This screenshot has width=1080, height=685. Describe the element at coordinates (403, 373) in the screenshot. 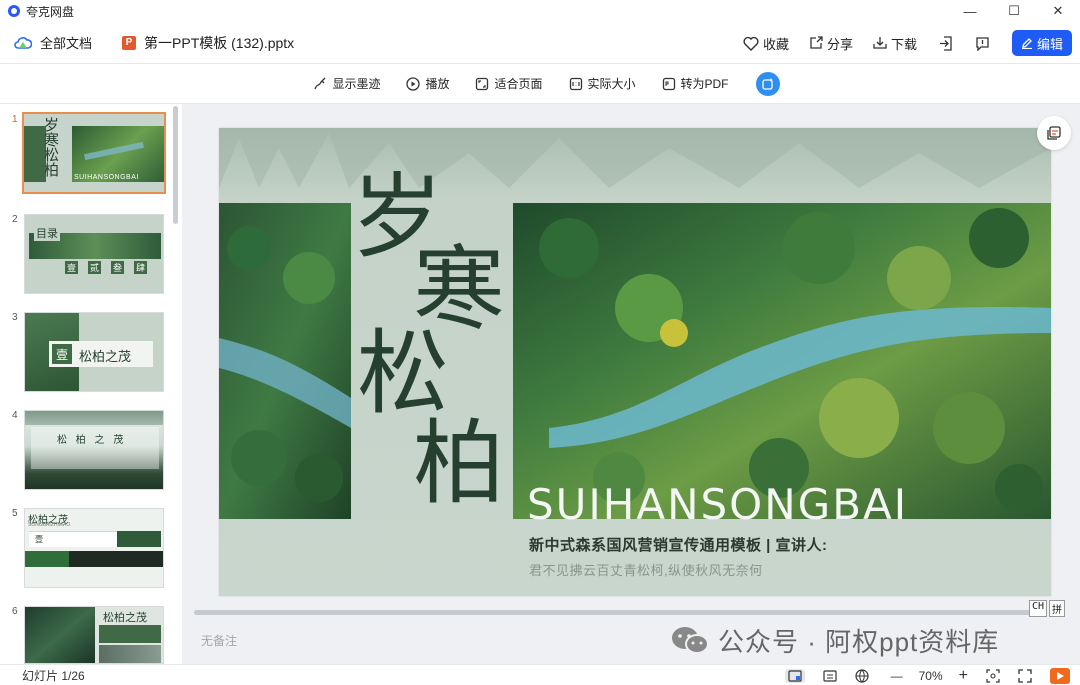

I see `slide-title-char: 松` at that location.